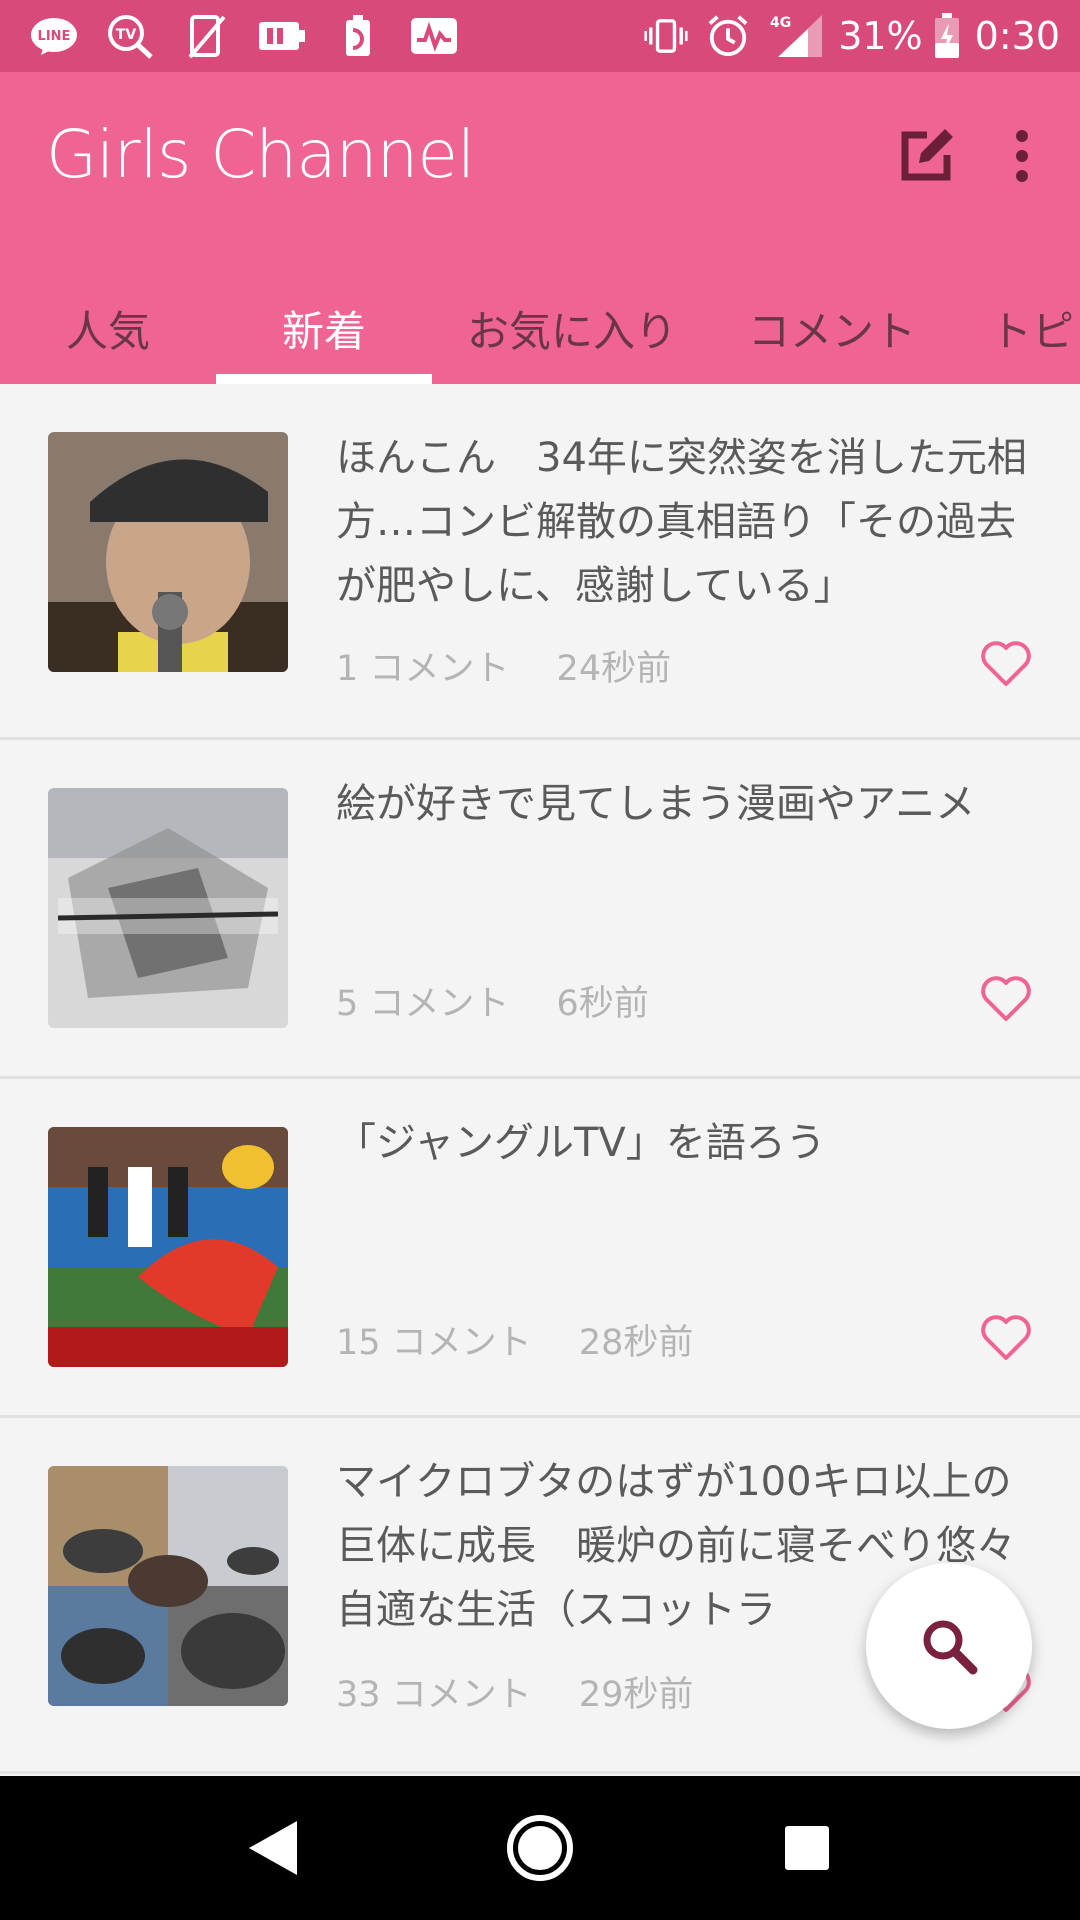 The height and width of the screenshot is (1920, 1080). What do you see at coordinates (831, 331) in the screenshot?
I see `tab-label: コメント` at bounding box center [831, 331].